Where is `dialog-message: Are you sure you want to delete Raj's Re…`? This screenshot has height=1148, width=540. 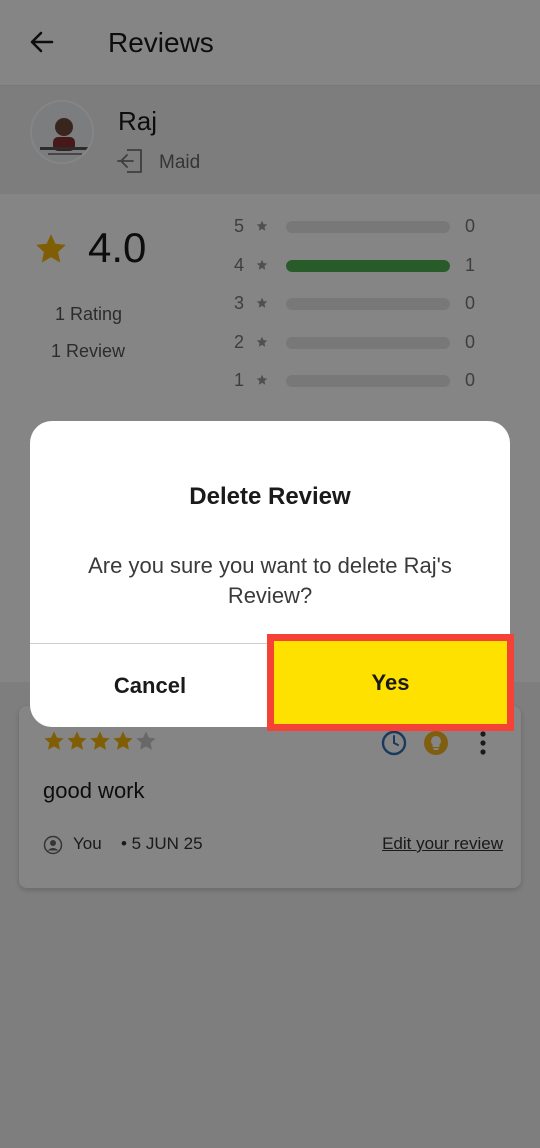
dialog-message: Are you sure you want to delete Raj's Re… is located at coordinates (270, 580).